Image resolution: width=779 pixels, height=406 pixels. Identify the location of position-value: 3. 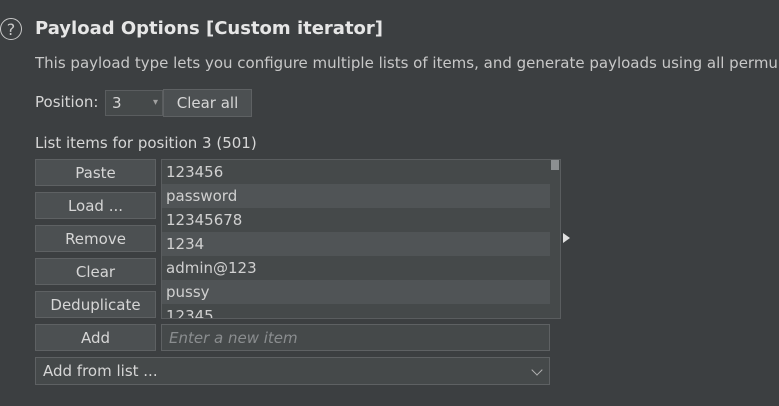
(117, 103).